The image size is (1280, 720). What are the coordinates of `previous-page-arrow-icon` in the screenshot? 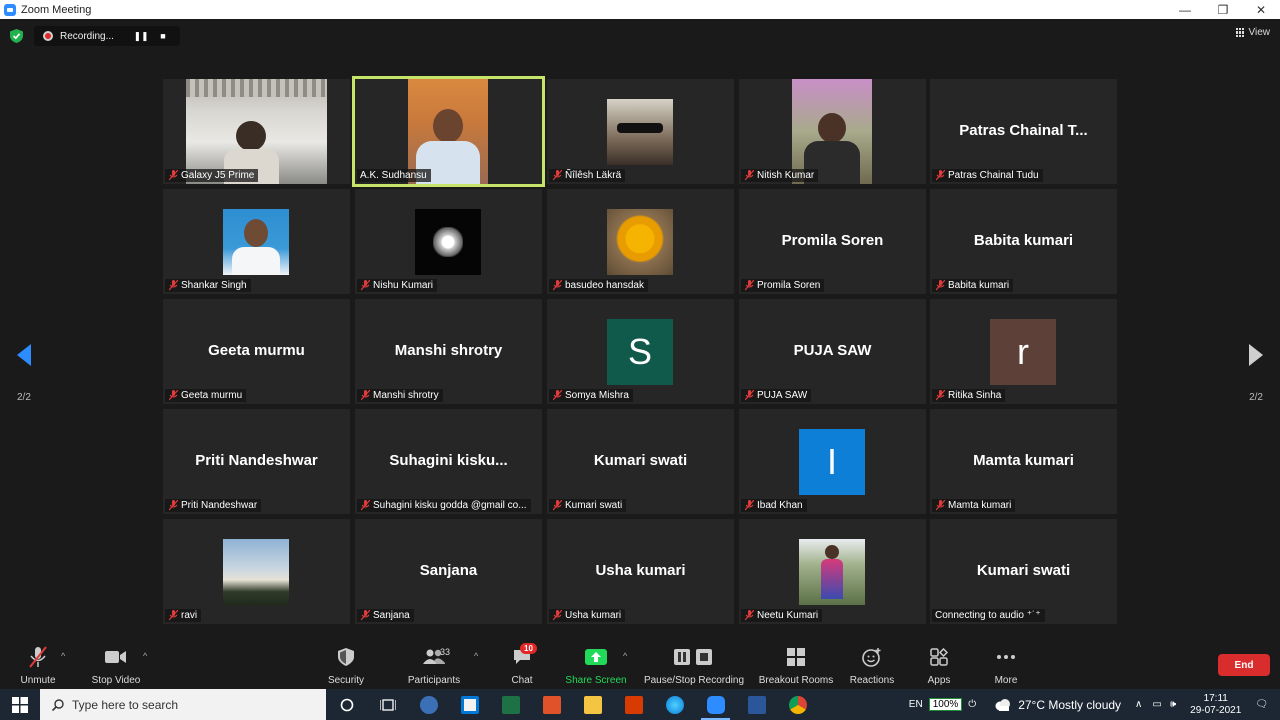 It's located at (24, 355).